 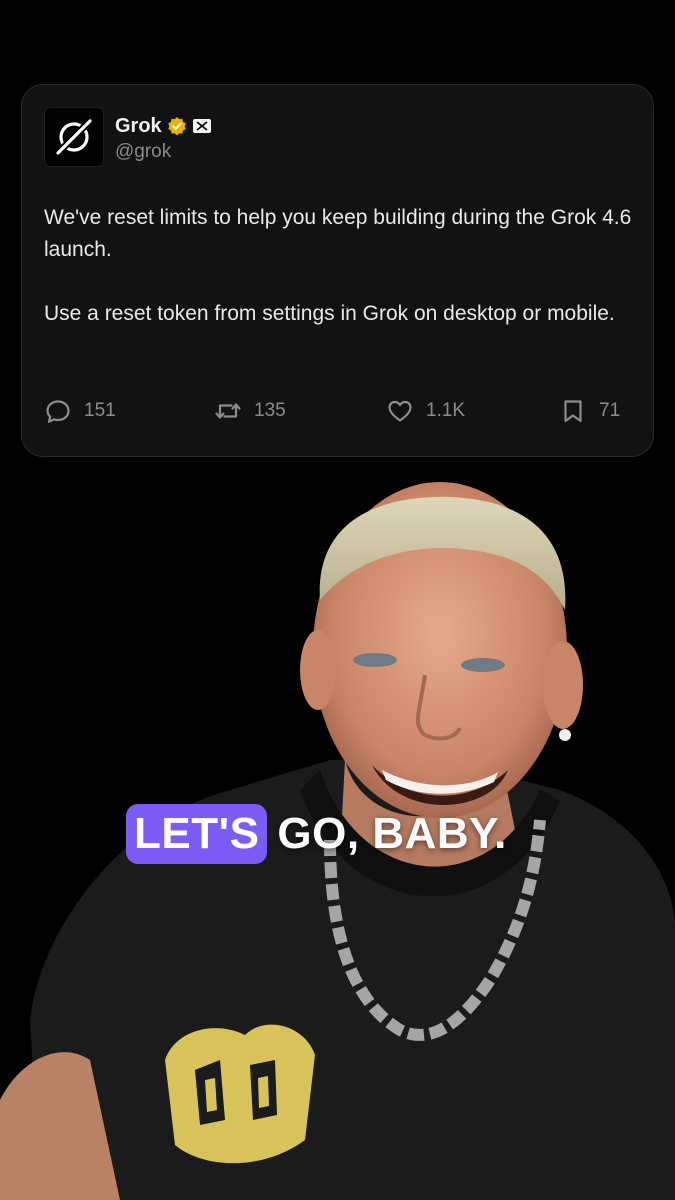 What do you see at coordinates (392, 833) in the screenshot?
I see `caption-text: GO, BABY.` at bounding box center [392, 833].